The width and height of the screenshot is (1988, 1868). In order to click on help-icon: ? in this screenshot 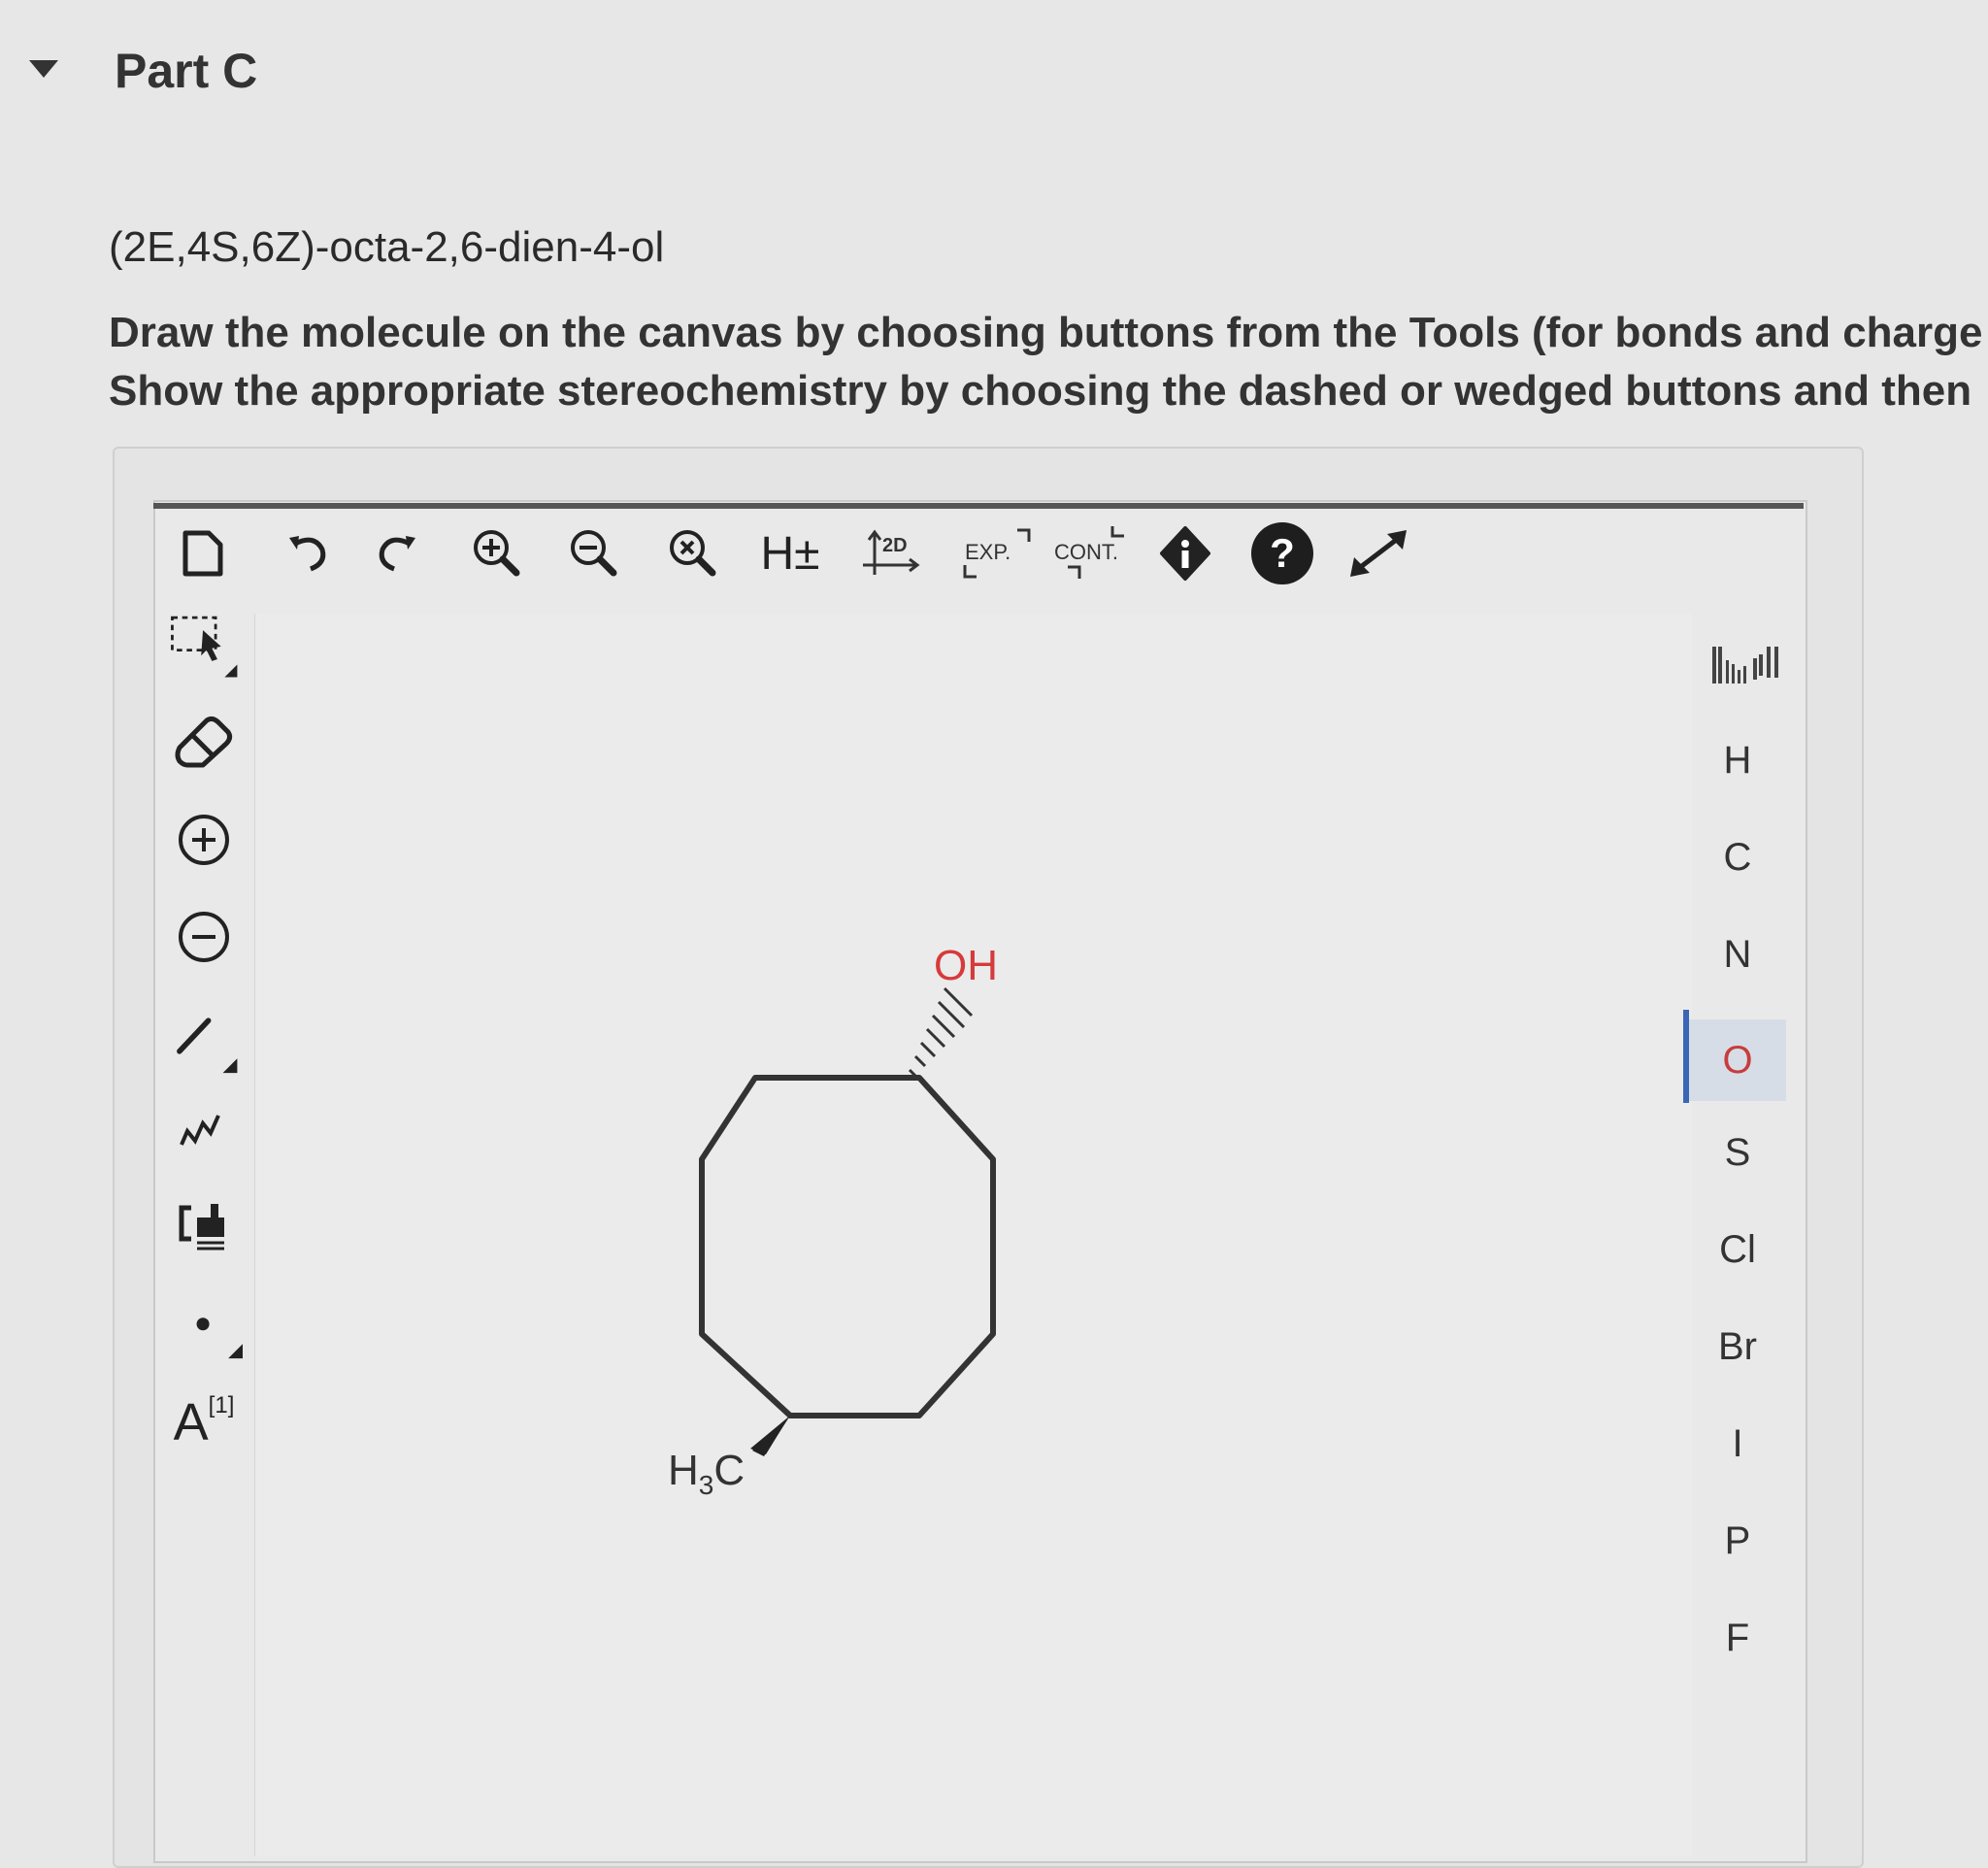, I will do `click(1282, 553)`.